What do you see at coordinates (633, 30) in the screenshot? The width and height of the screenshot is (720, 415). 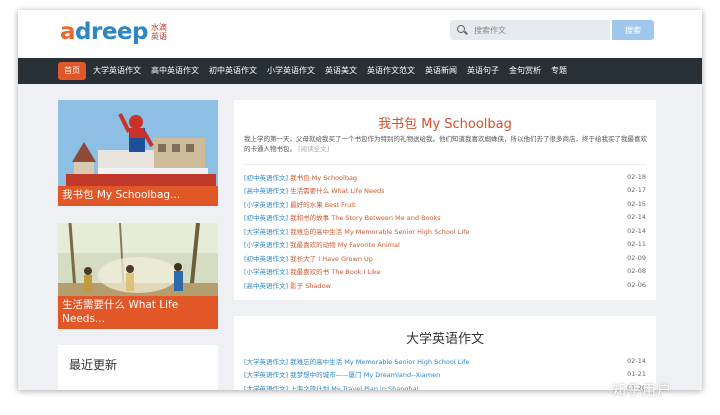 I see `search-button: 搜索` at bounding box center [633, 30].